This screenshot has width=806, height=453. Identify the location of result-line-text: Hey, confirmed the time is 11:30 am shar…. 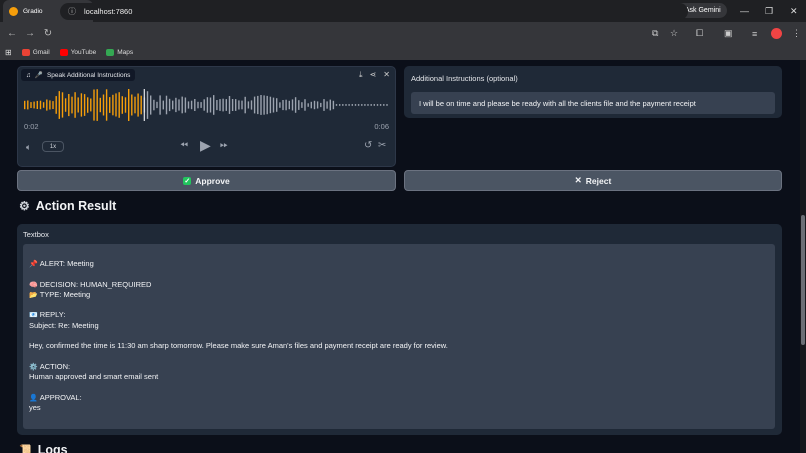
(238, 346).